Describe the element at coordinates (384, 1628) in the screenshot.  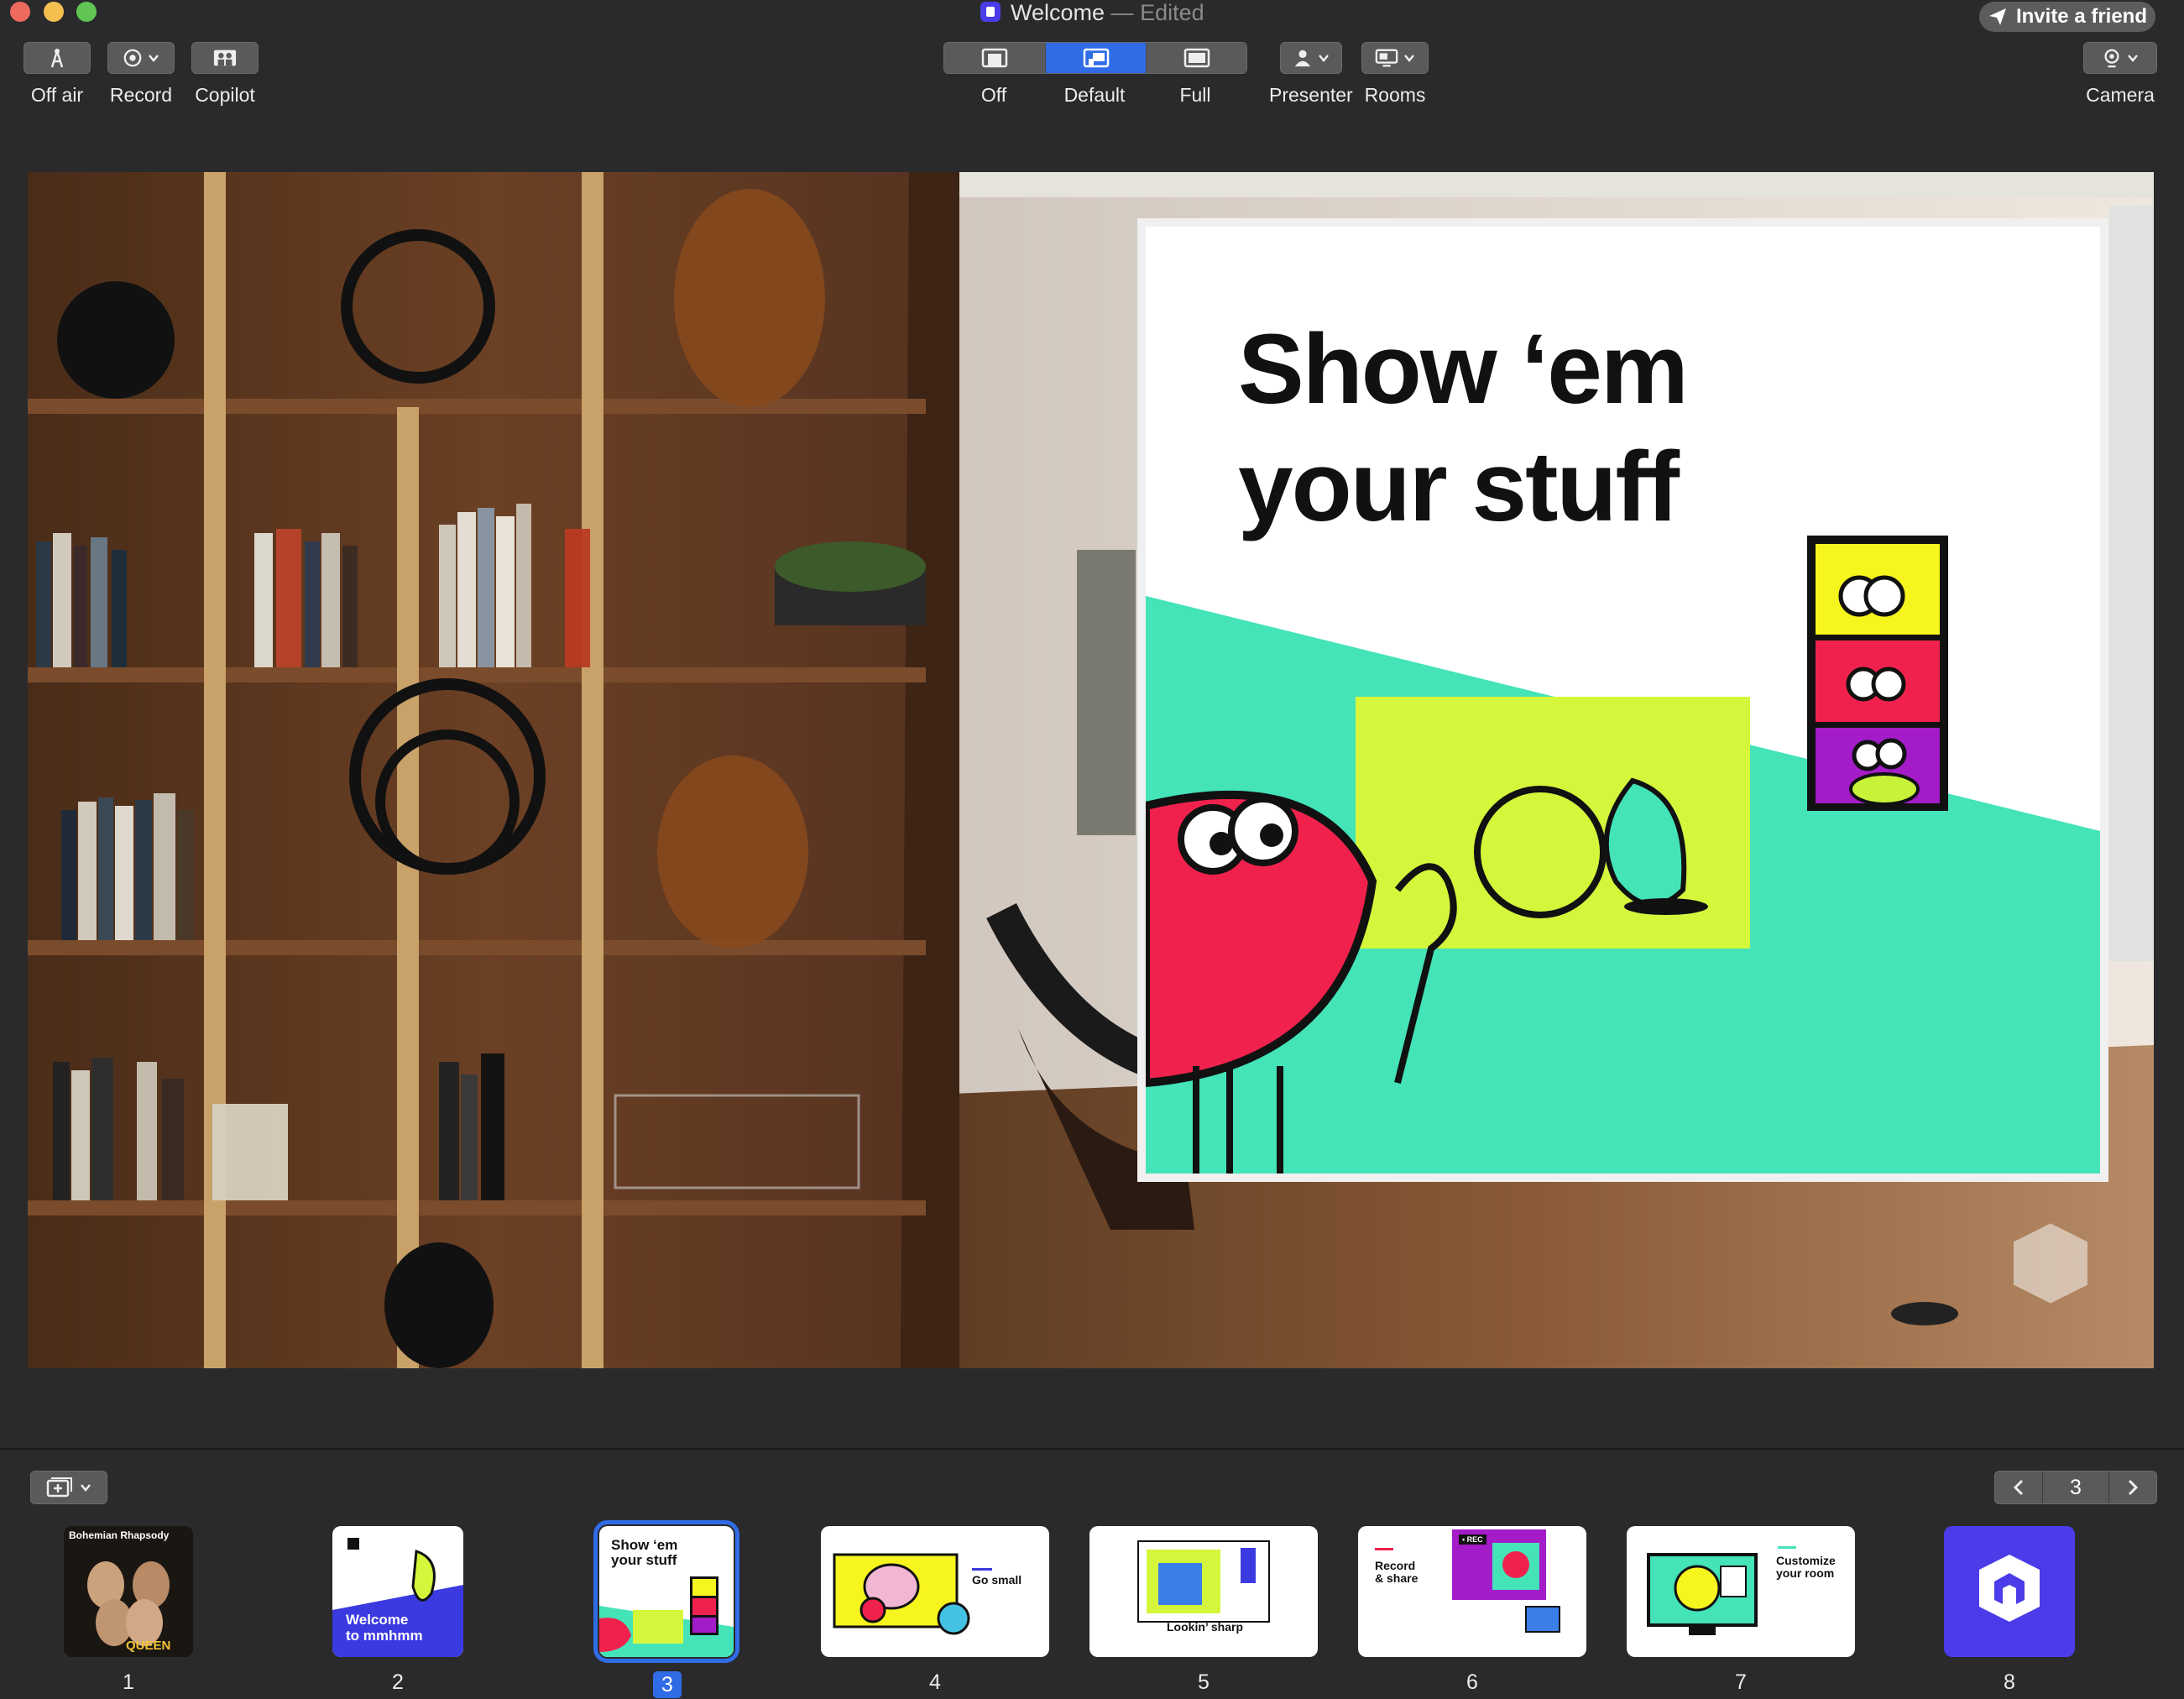
I see `thumbnail-2-caption: Welcome to mmhmm` at that location.